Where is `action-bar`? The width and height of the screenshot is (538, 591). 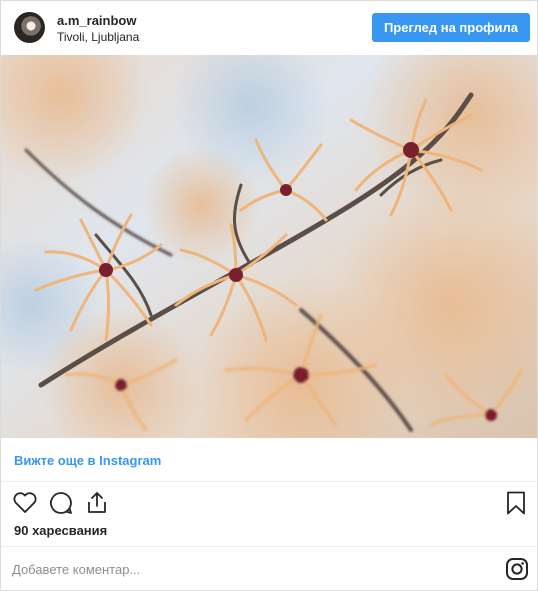
action-bar is located at coordinates (269, 502).